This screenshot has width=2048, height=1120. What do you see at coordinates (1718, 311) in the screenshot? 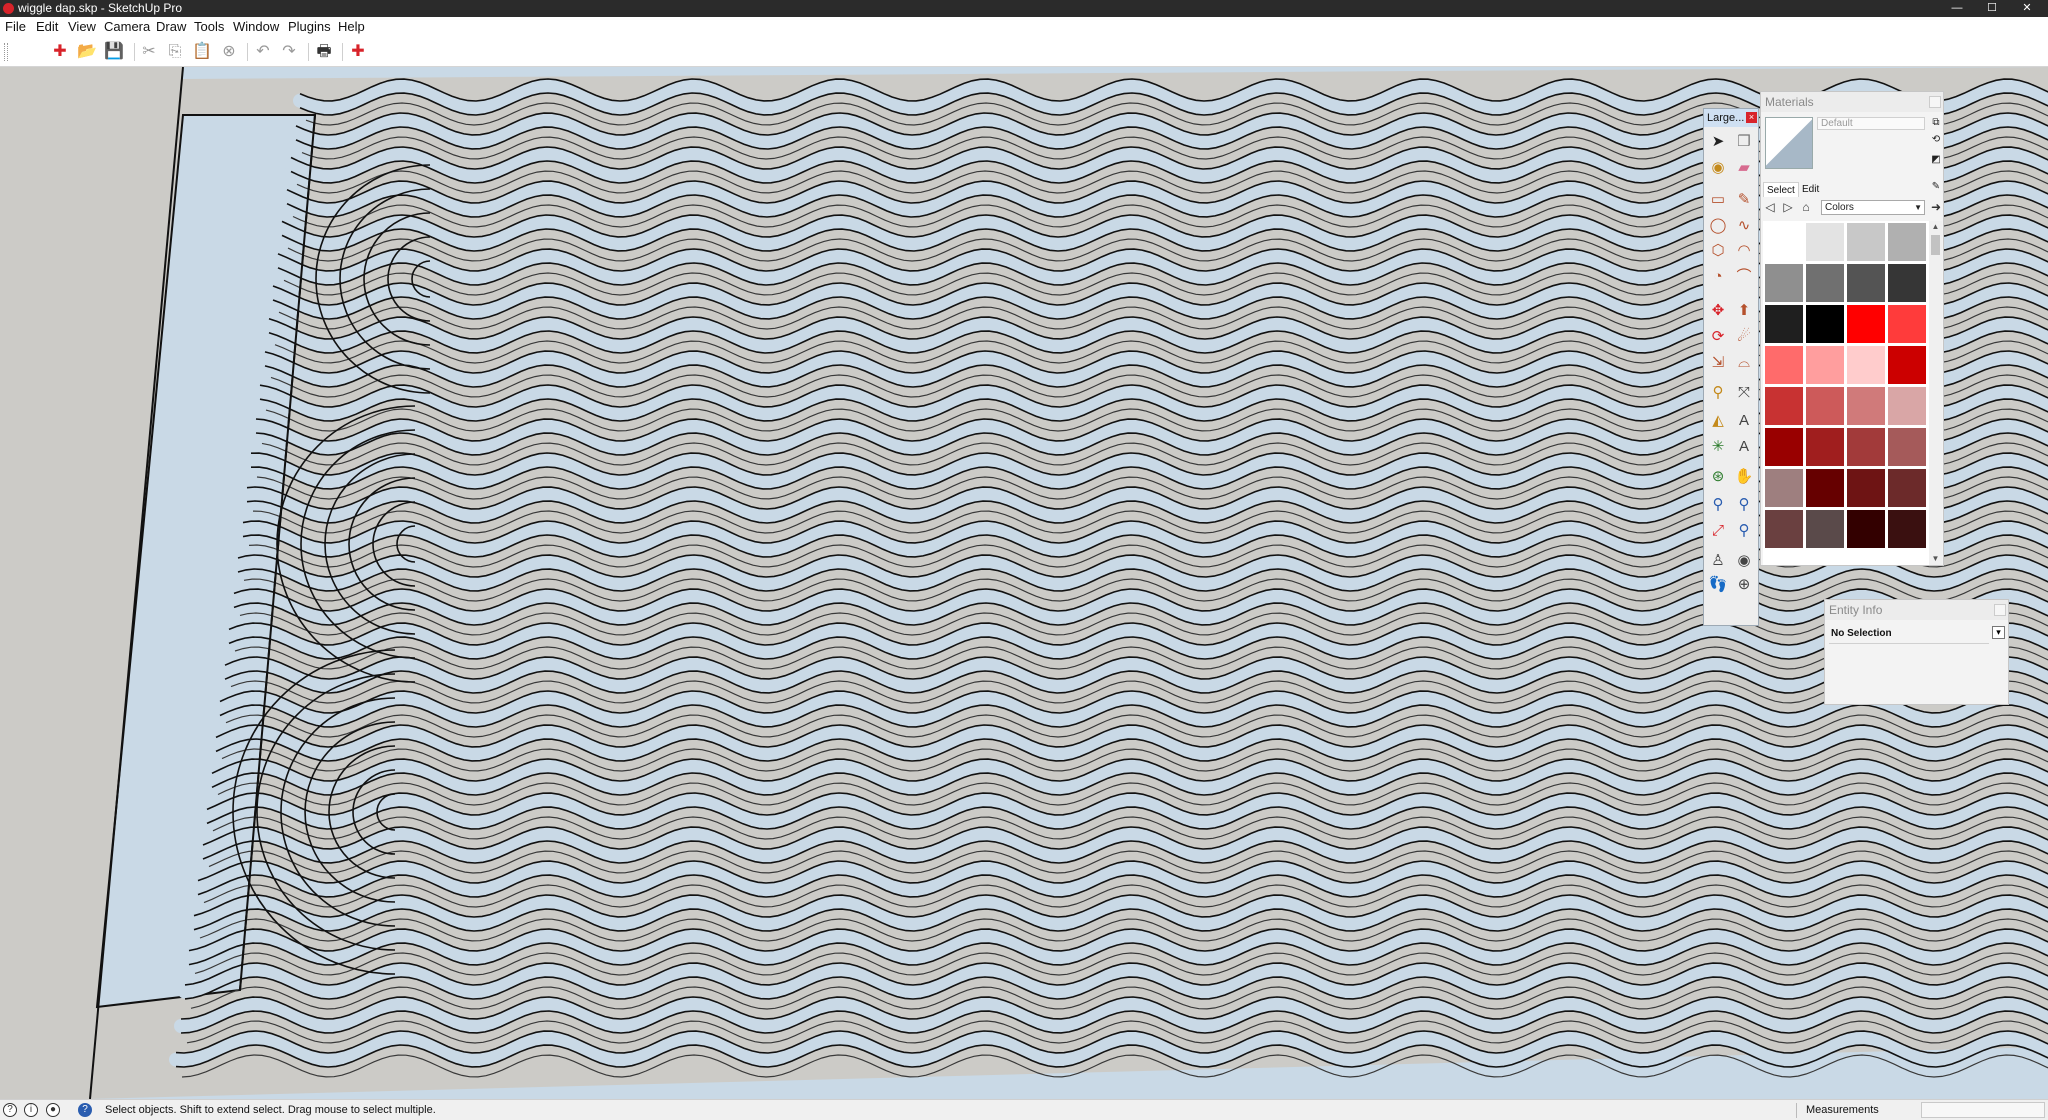
I see `move-tool-icon: ✥` at bounding box center [1718, 311].